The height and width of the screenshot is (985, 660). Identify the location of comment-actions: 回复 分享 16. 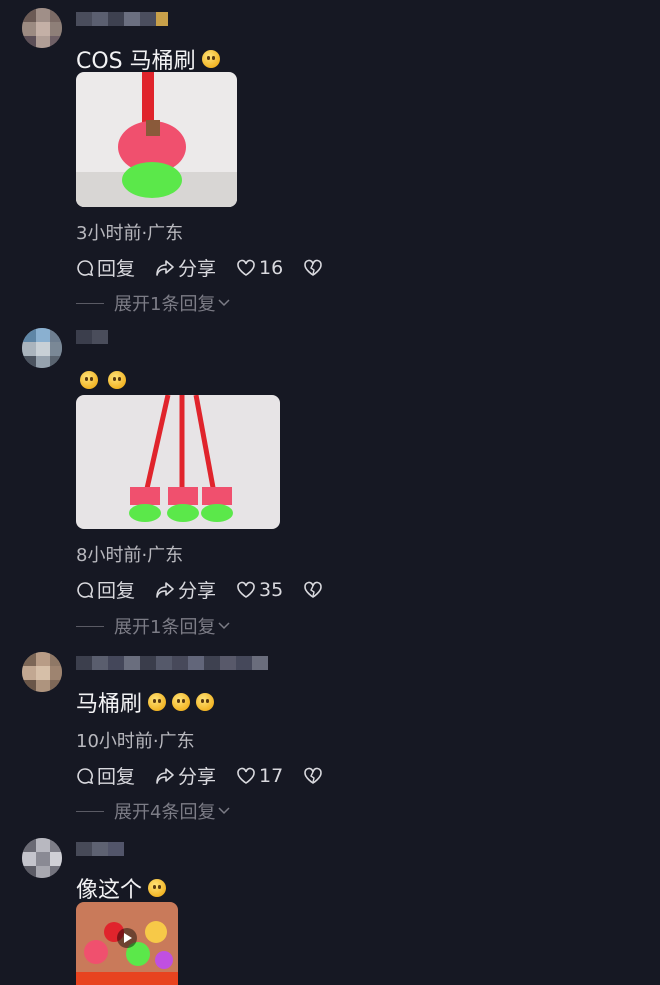
(211, 267).